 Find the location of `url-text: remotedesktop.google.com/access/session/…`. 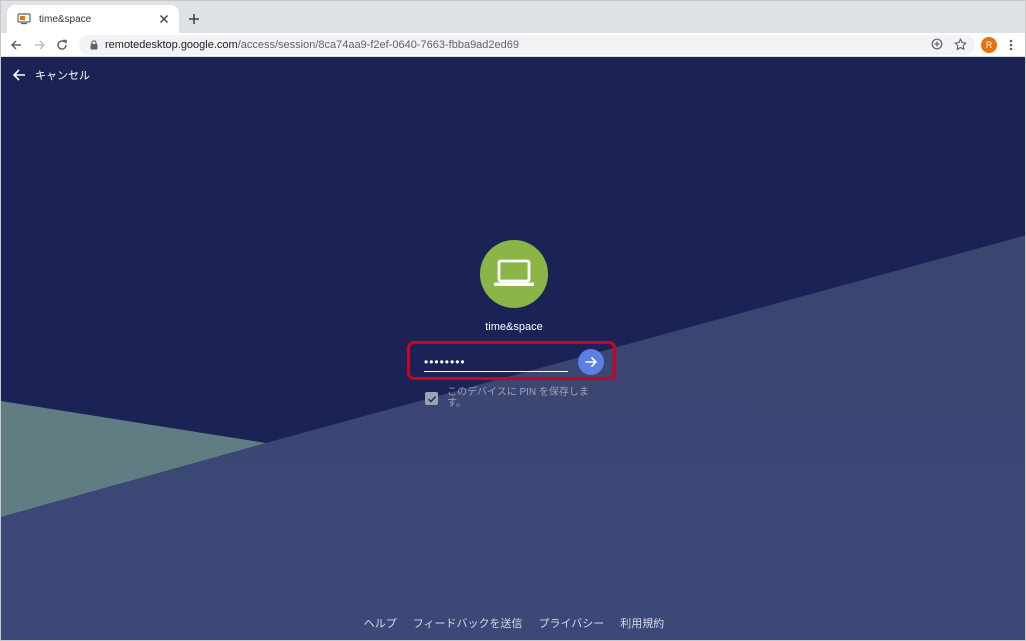

url-text: remotedesktop.google.com/access/session/… is located at coordinates (312, 45).